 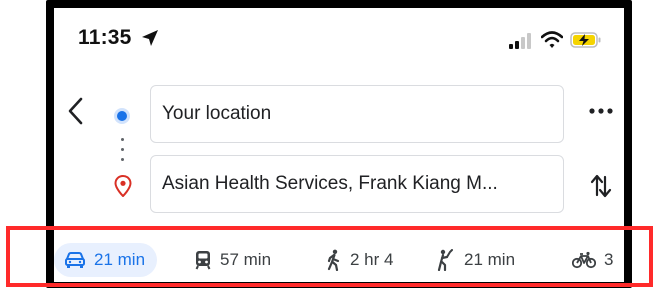 I want to click on mode-walk: 2 hr 4, so click(x=359, y=260).